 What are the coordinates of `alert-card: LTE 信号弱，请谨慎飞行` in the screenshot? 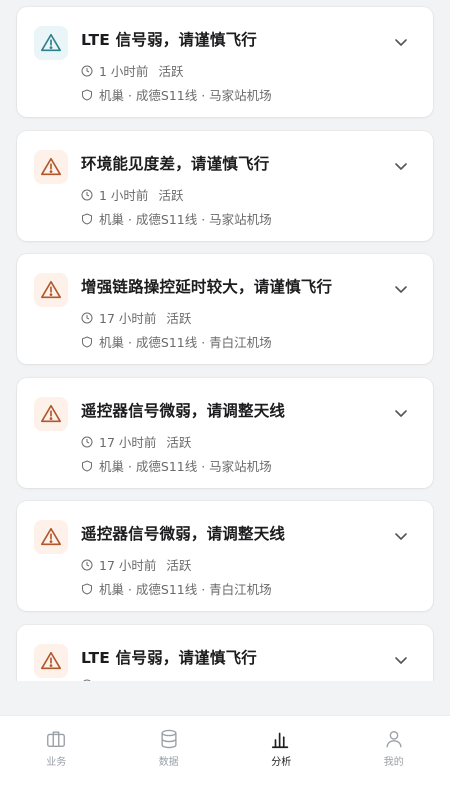 It's located at (225, 653).